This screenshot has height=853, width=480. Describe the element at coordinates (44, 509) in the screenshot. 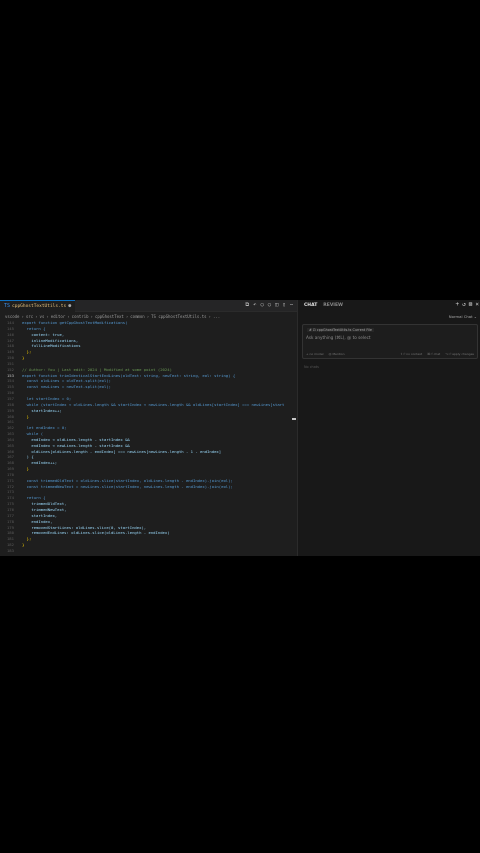

I see `code-text: trimmedNewText,` at that location.